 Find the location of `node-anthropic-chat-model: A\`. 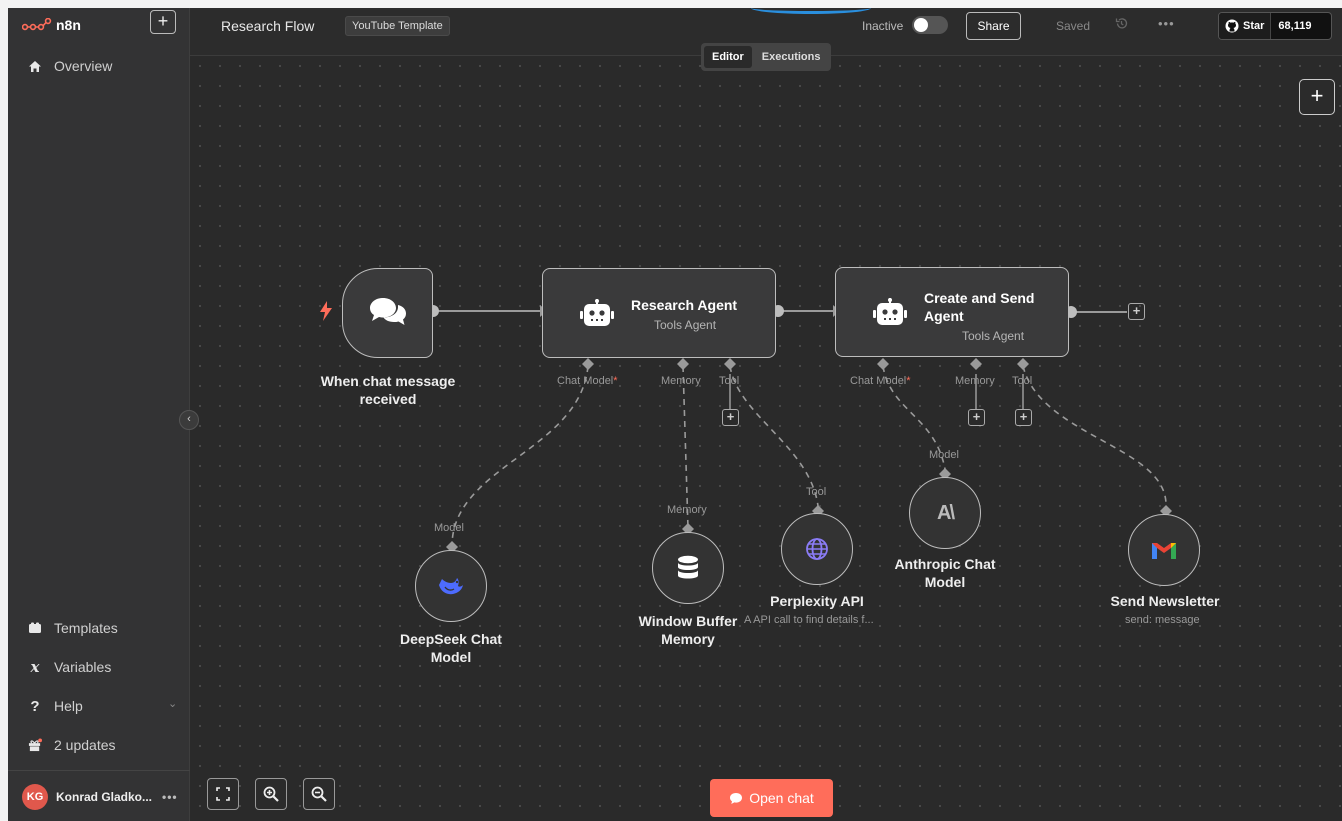

node-anthropic-chat-model: A\ is located at coordinates (945, 513).